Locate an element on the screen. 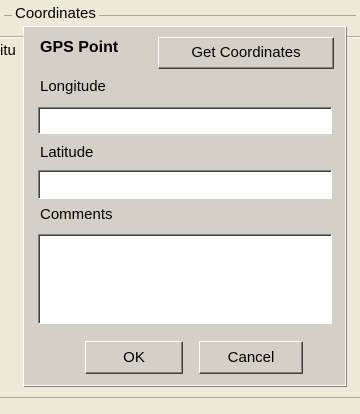 This screenshot has width=360, height=414. ok-button: OK is located at coordinates (134, 357).